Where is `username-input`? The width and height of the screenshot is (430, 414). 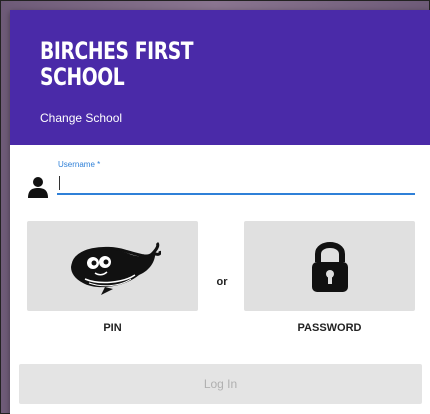
username-input is located at coordinates (236, 184).